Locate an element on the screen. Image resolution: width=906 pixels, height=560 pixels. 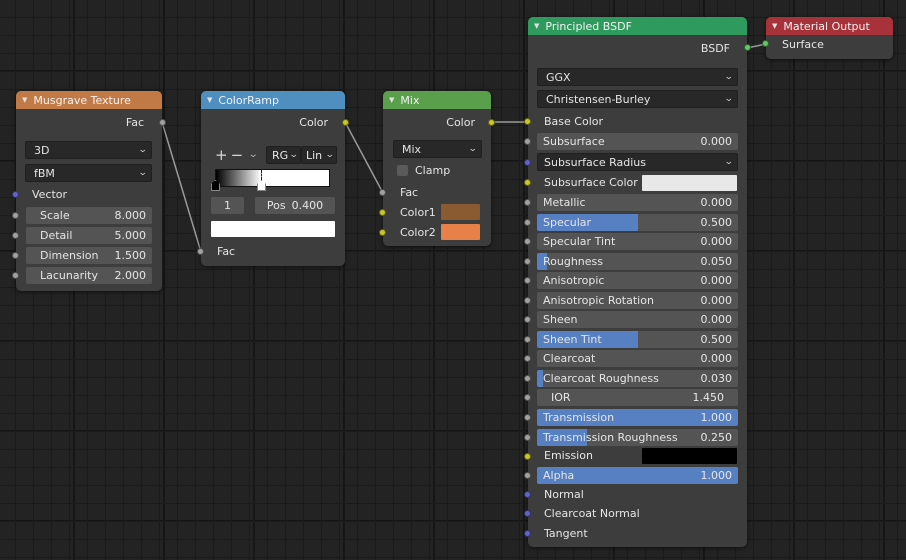
subsurface-radius-label: Subsurface Radius is located at coordinates (595, 162).